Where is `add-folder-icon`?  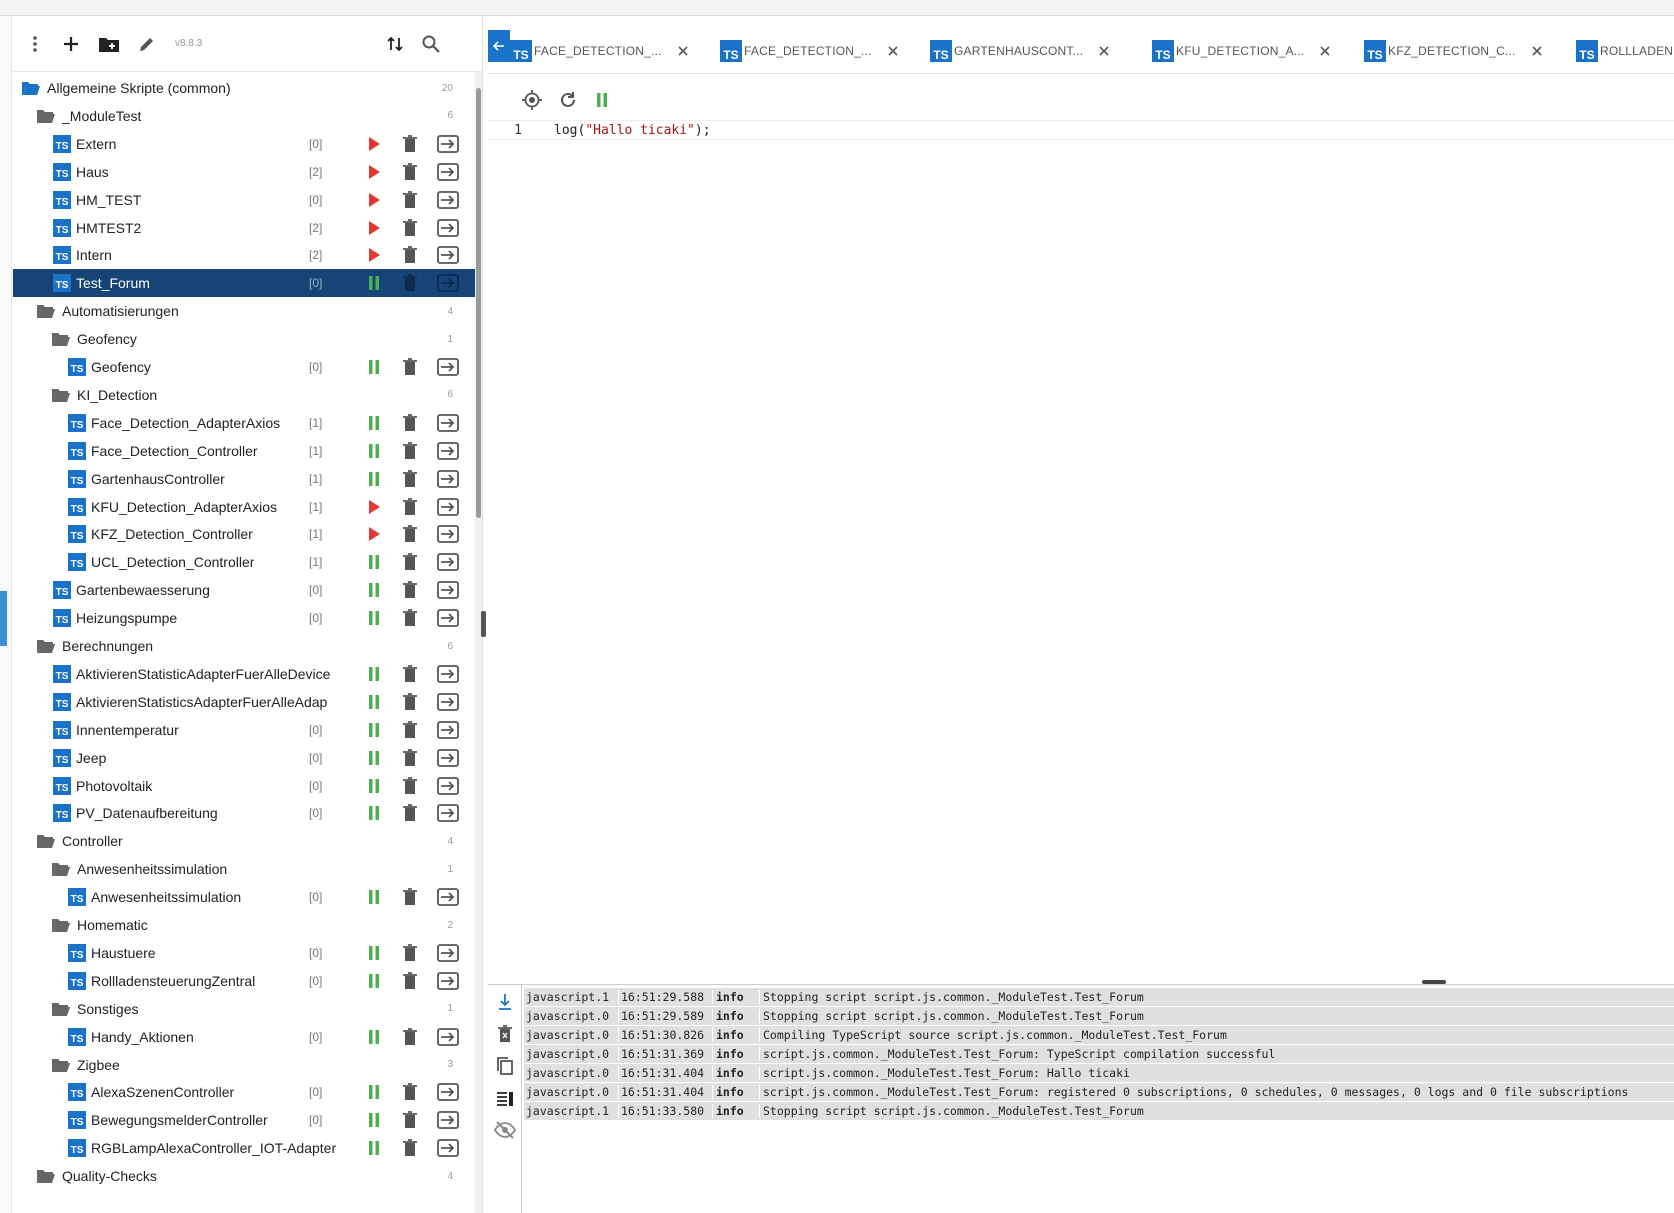
add-folder-icon is located at coordinates (109, 44).